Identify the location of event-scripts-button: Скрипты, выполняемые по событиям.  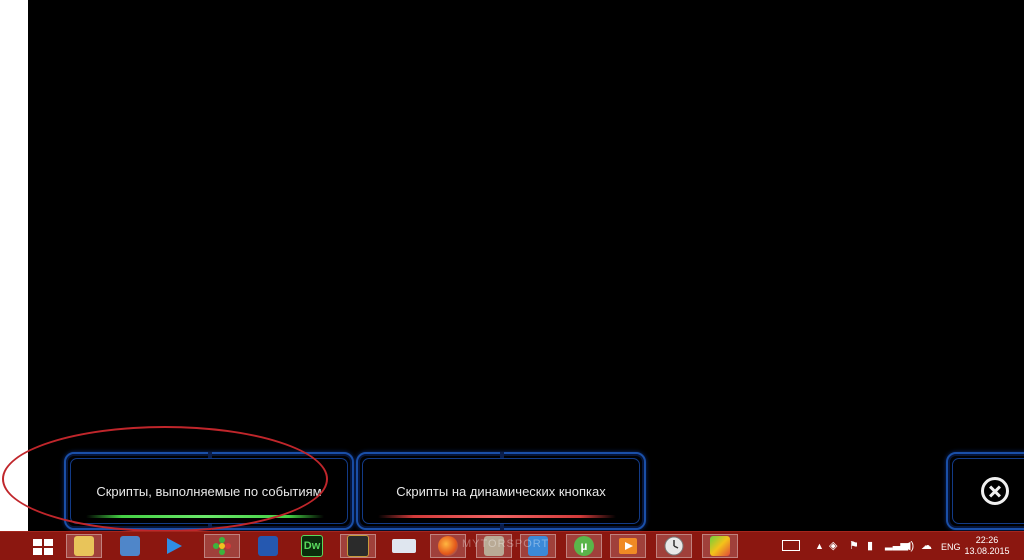
(209, 491).